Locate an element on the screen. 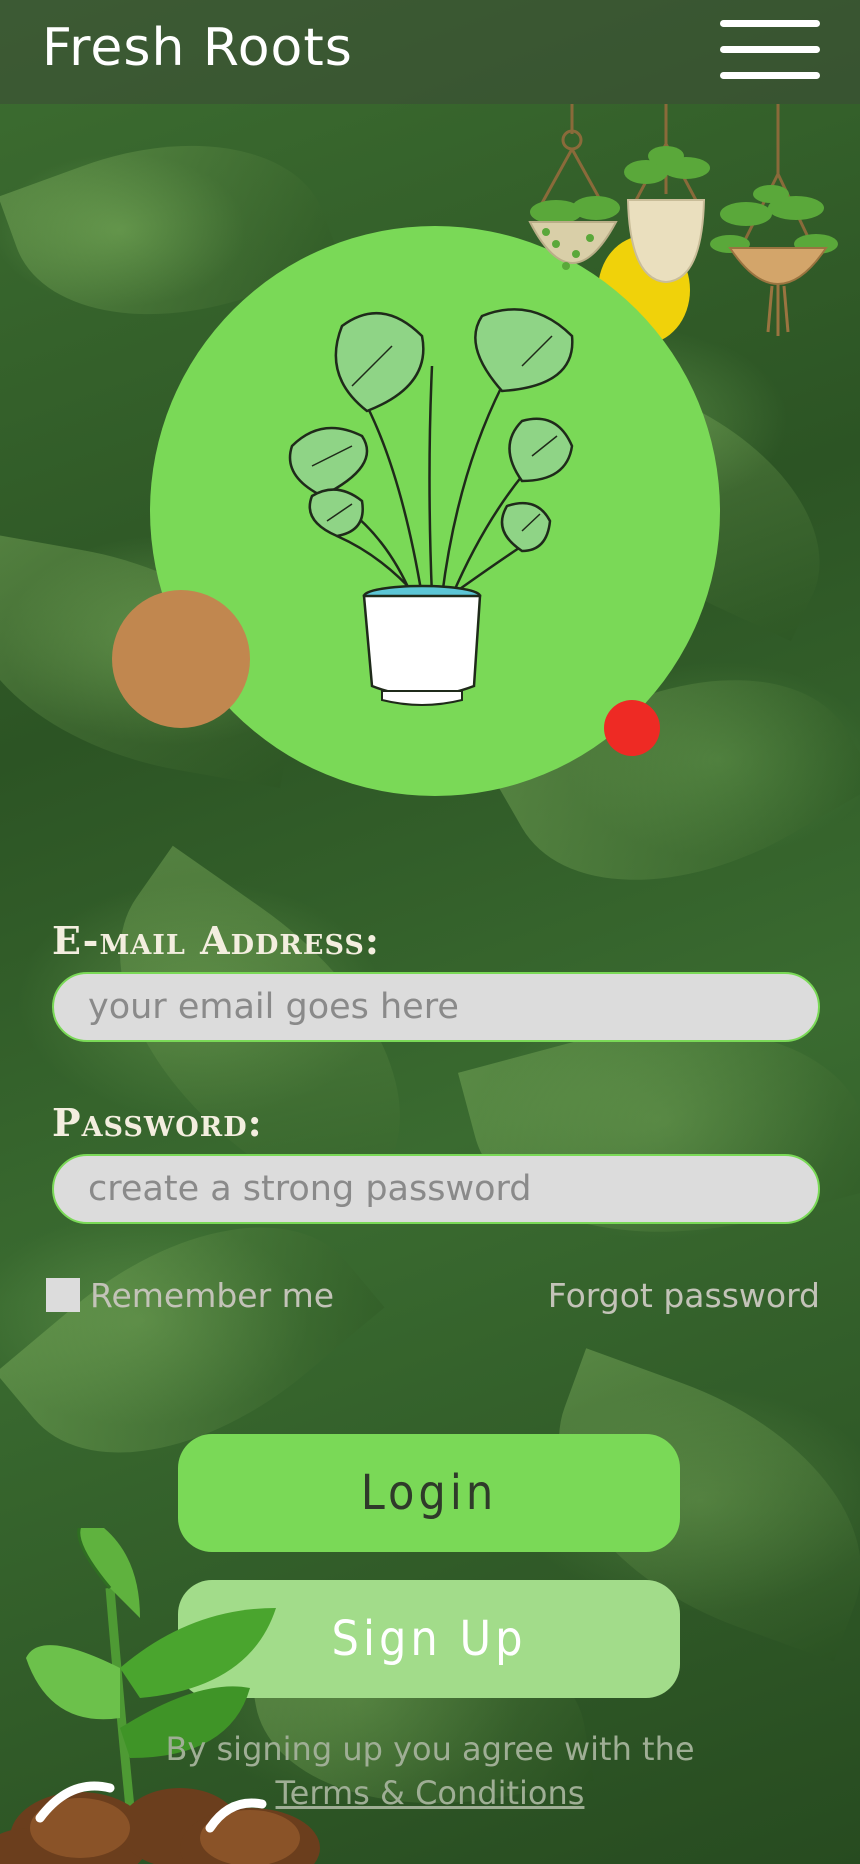 The height and width of the screenshot is (1864, 860). app-title: Fresh Roots is located at coordinates (197, 48).